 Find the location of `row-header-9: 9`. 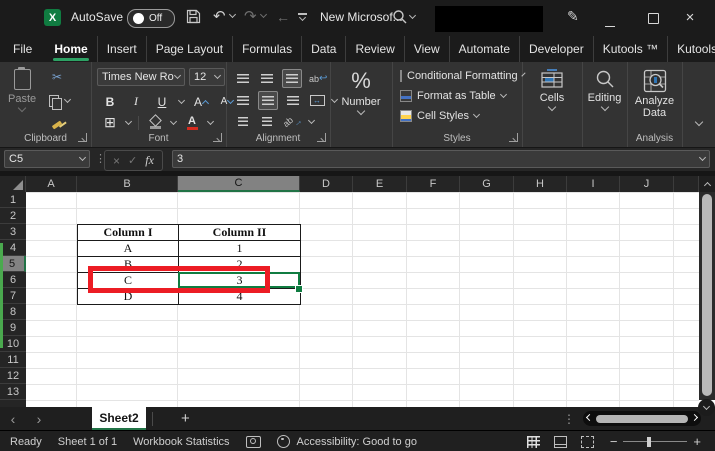

row-header-9: 9 is located at coordinates (13, 328).